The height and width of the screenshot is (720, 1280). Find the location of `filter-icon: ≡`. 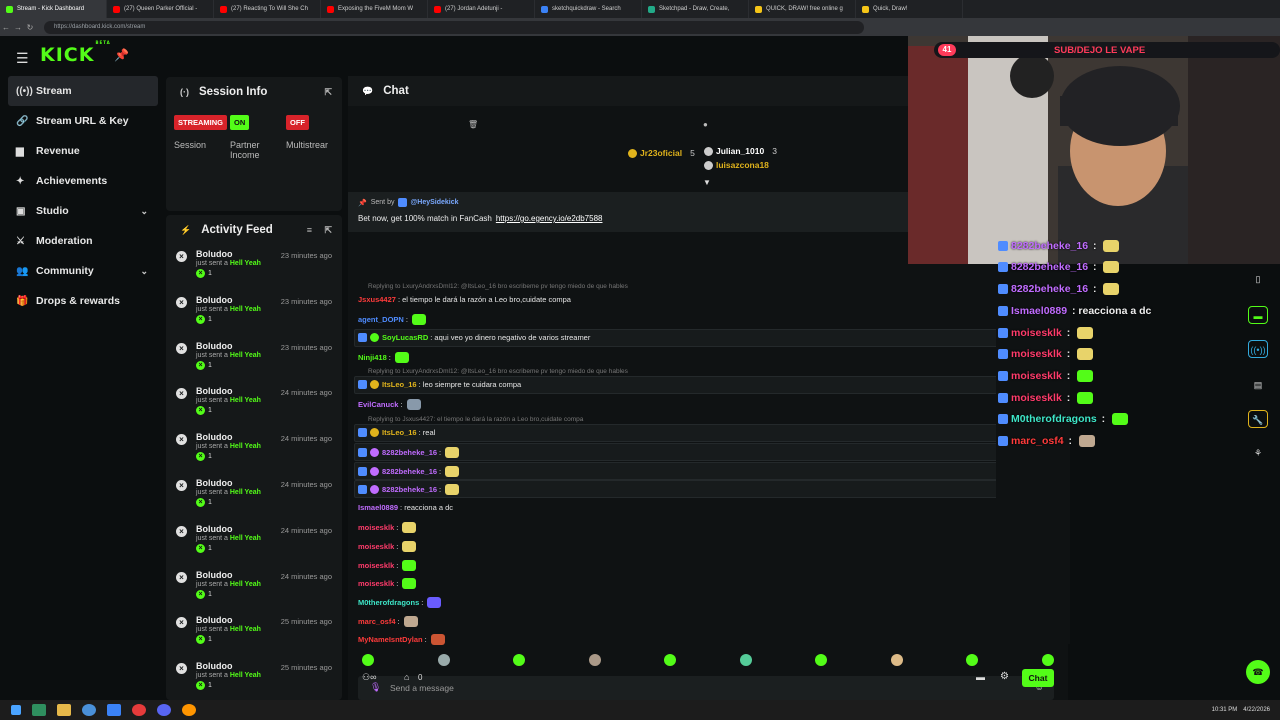

filter-icon: ≡ is located at coordinates (309, 230).